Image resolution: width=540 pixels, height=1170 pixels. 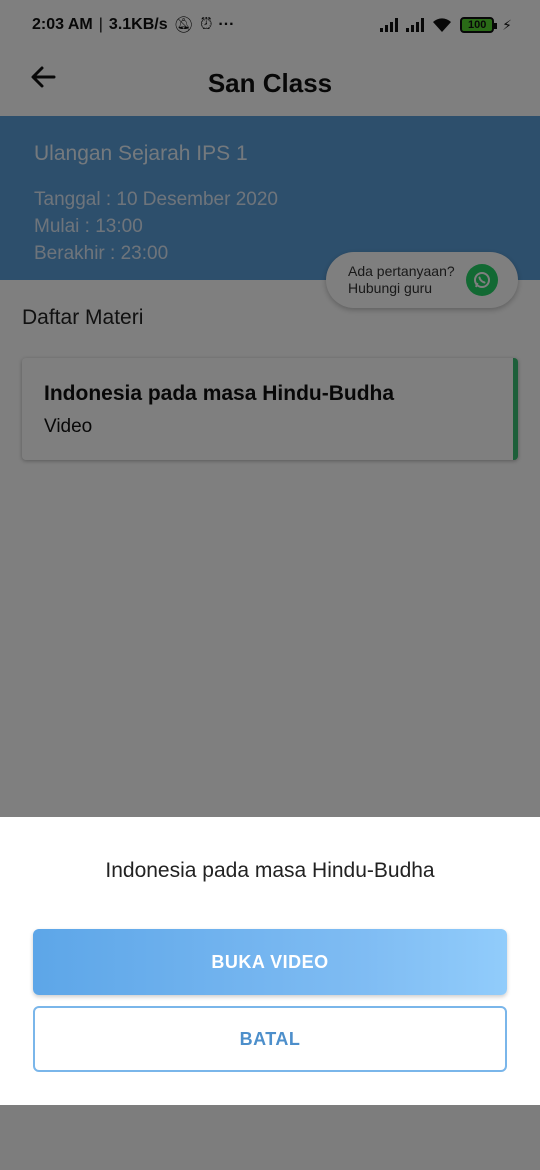 What do you see at coordinates (270, 1137) in the screenshot?
I see `system-navigation-bar` at bounding box center [270, 1137].